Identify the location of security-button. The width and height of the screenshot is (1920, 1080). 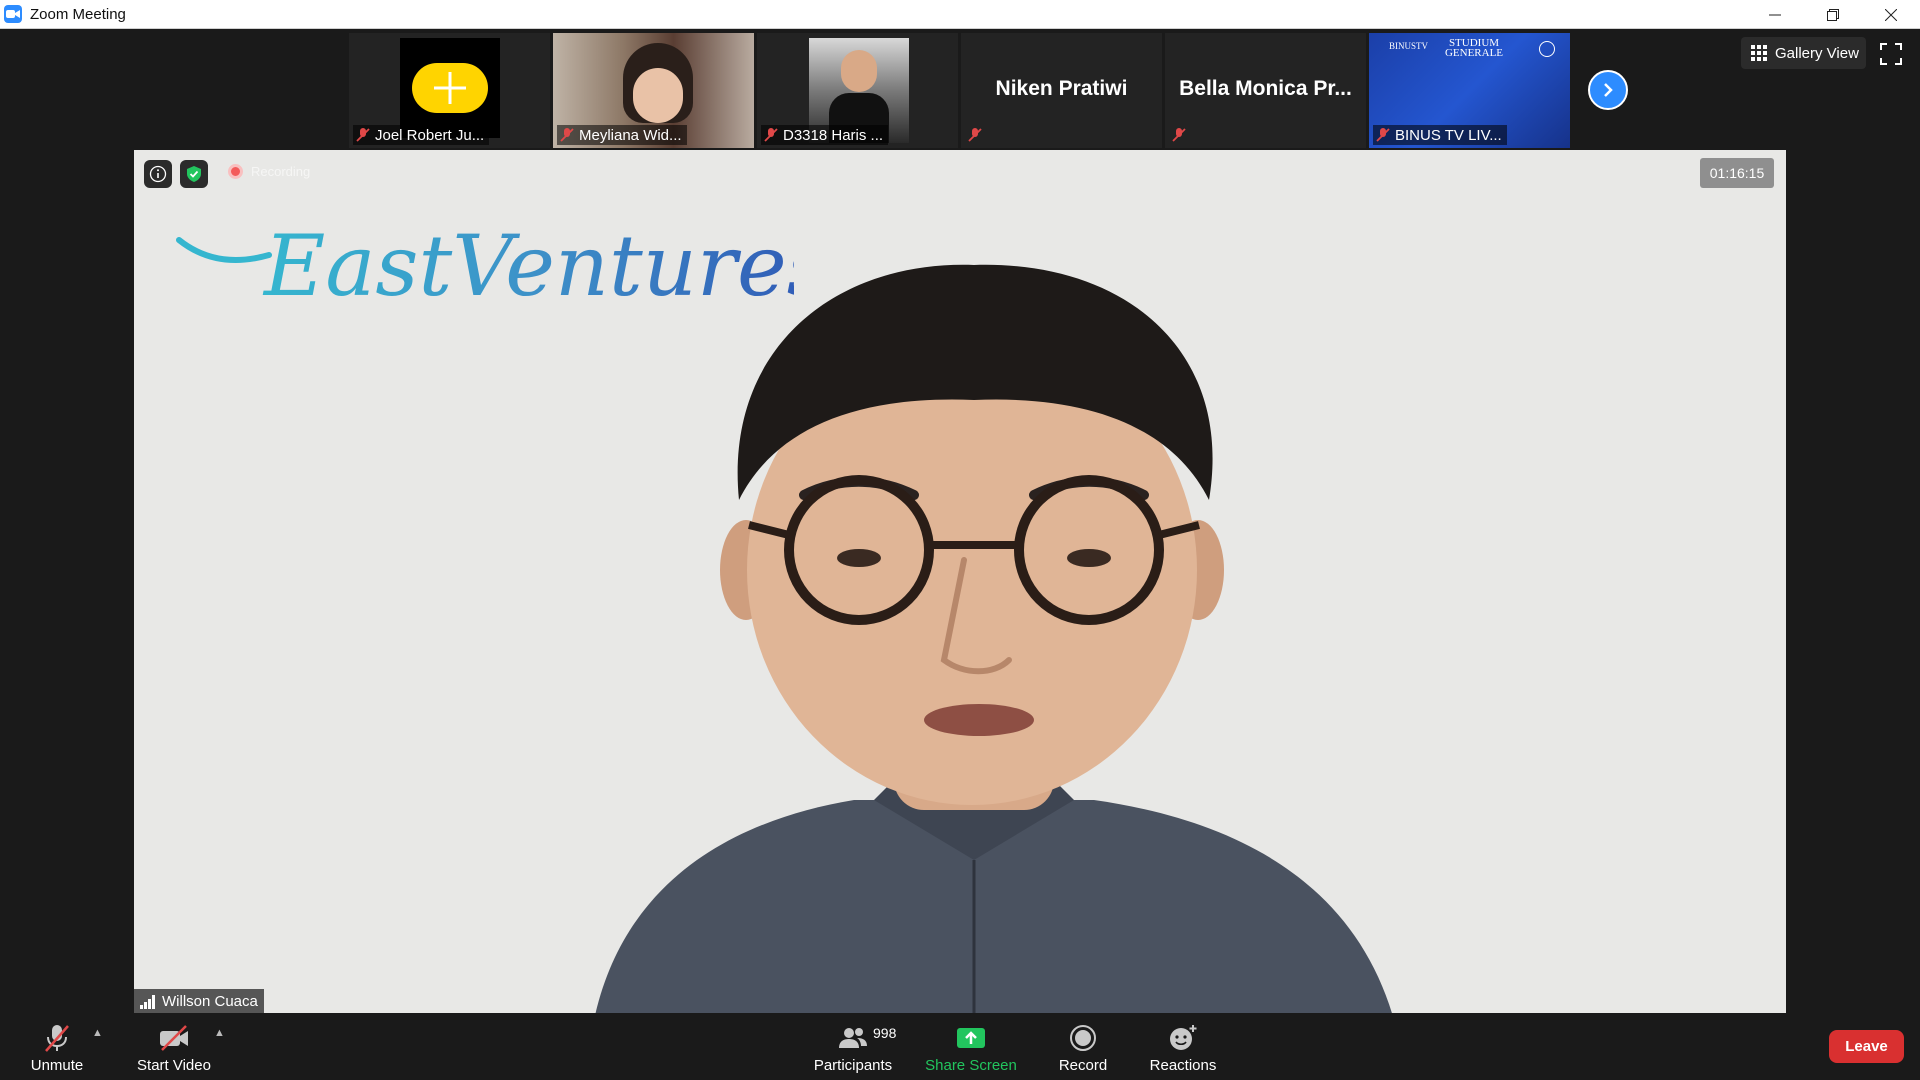
(194, 174).